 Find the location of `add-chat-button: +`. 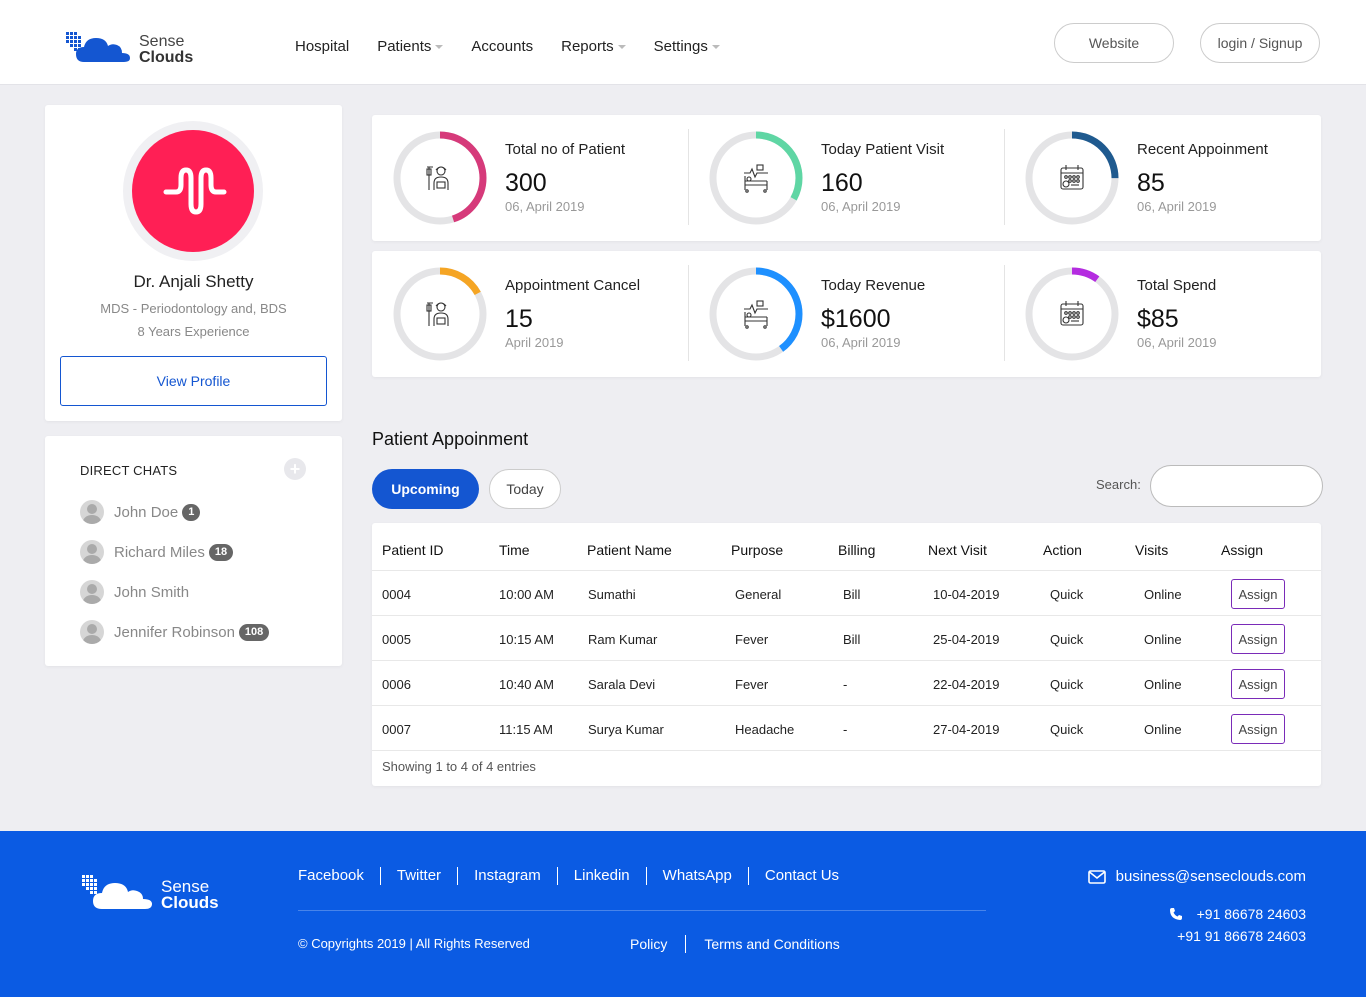

add-chat-button: + is located at coordinates (295, 469).